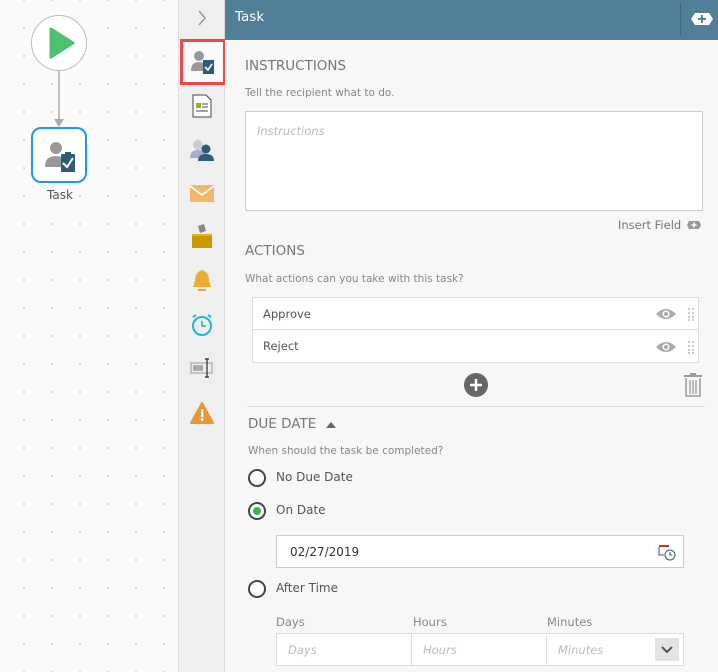  Describe the element at coordinates (702, 19) in the screenshot. I see `insert-field-icon` at that location.